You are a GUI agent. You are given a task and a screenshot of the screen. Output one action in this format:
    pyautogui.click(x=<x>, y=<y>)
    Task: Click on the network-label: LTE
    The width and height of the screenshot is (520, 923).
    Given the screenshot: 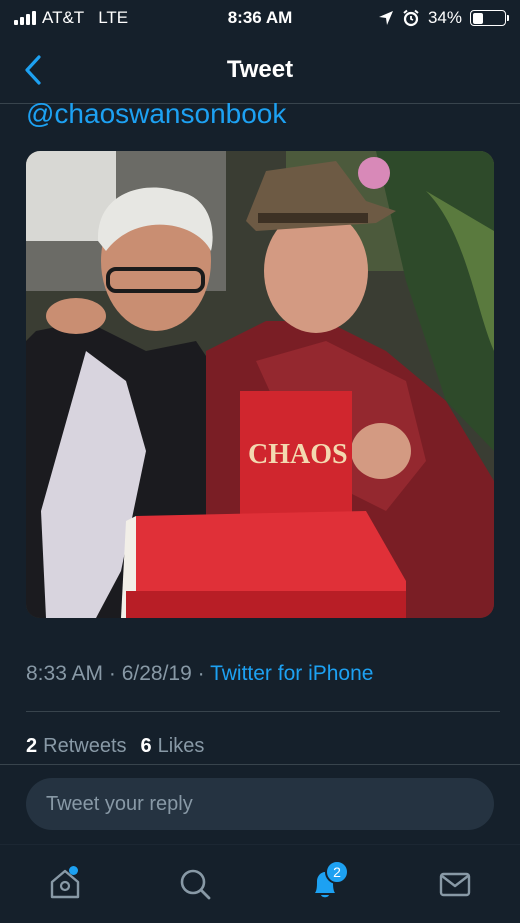 What is the action you would take?
    pyautogui.click(x=113, y=17)
    